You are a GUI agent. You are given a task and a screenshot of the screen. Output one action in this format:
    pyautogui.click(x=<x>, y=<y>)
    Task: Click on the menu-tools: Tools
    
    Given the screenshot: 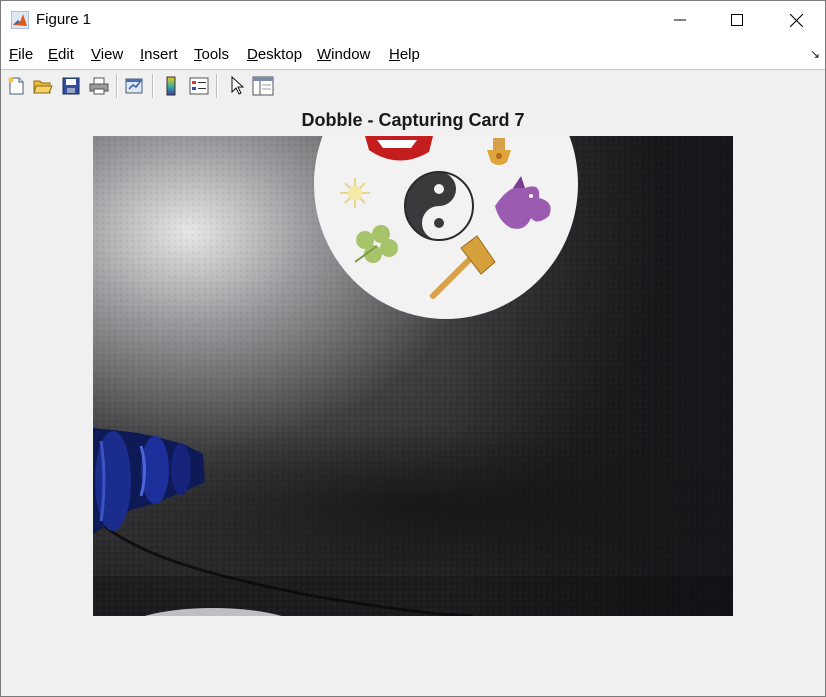 What is the action you would take?
    pyautogui.click(x=211, y=54)
    